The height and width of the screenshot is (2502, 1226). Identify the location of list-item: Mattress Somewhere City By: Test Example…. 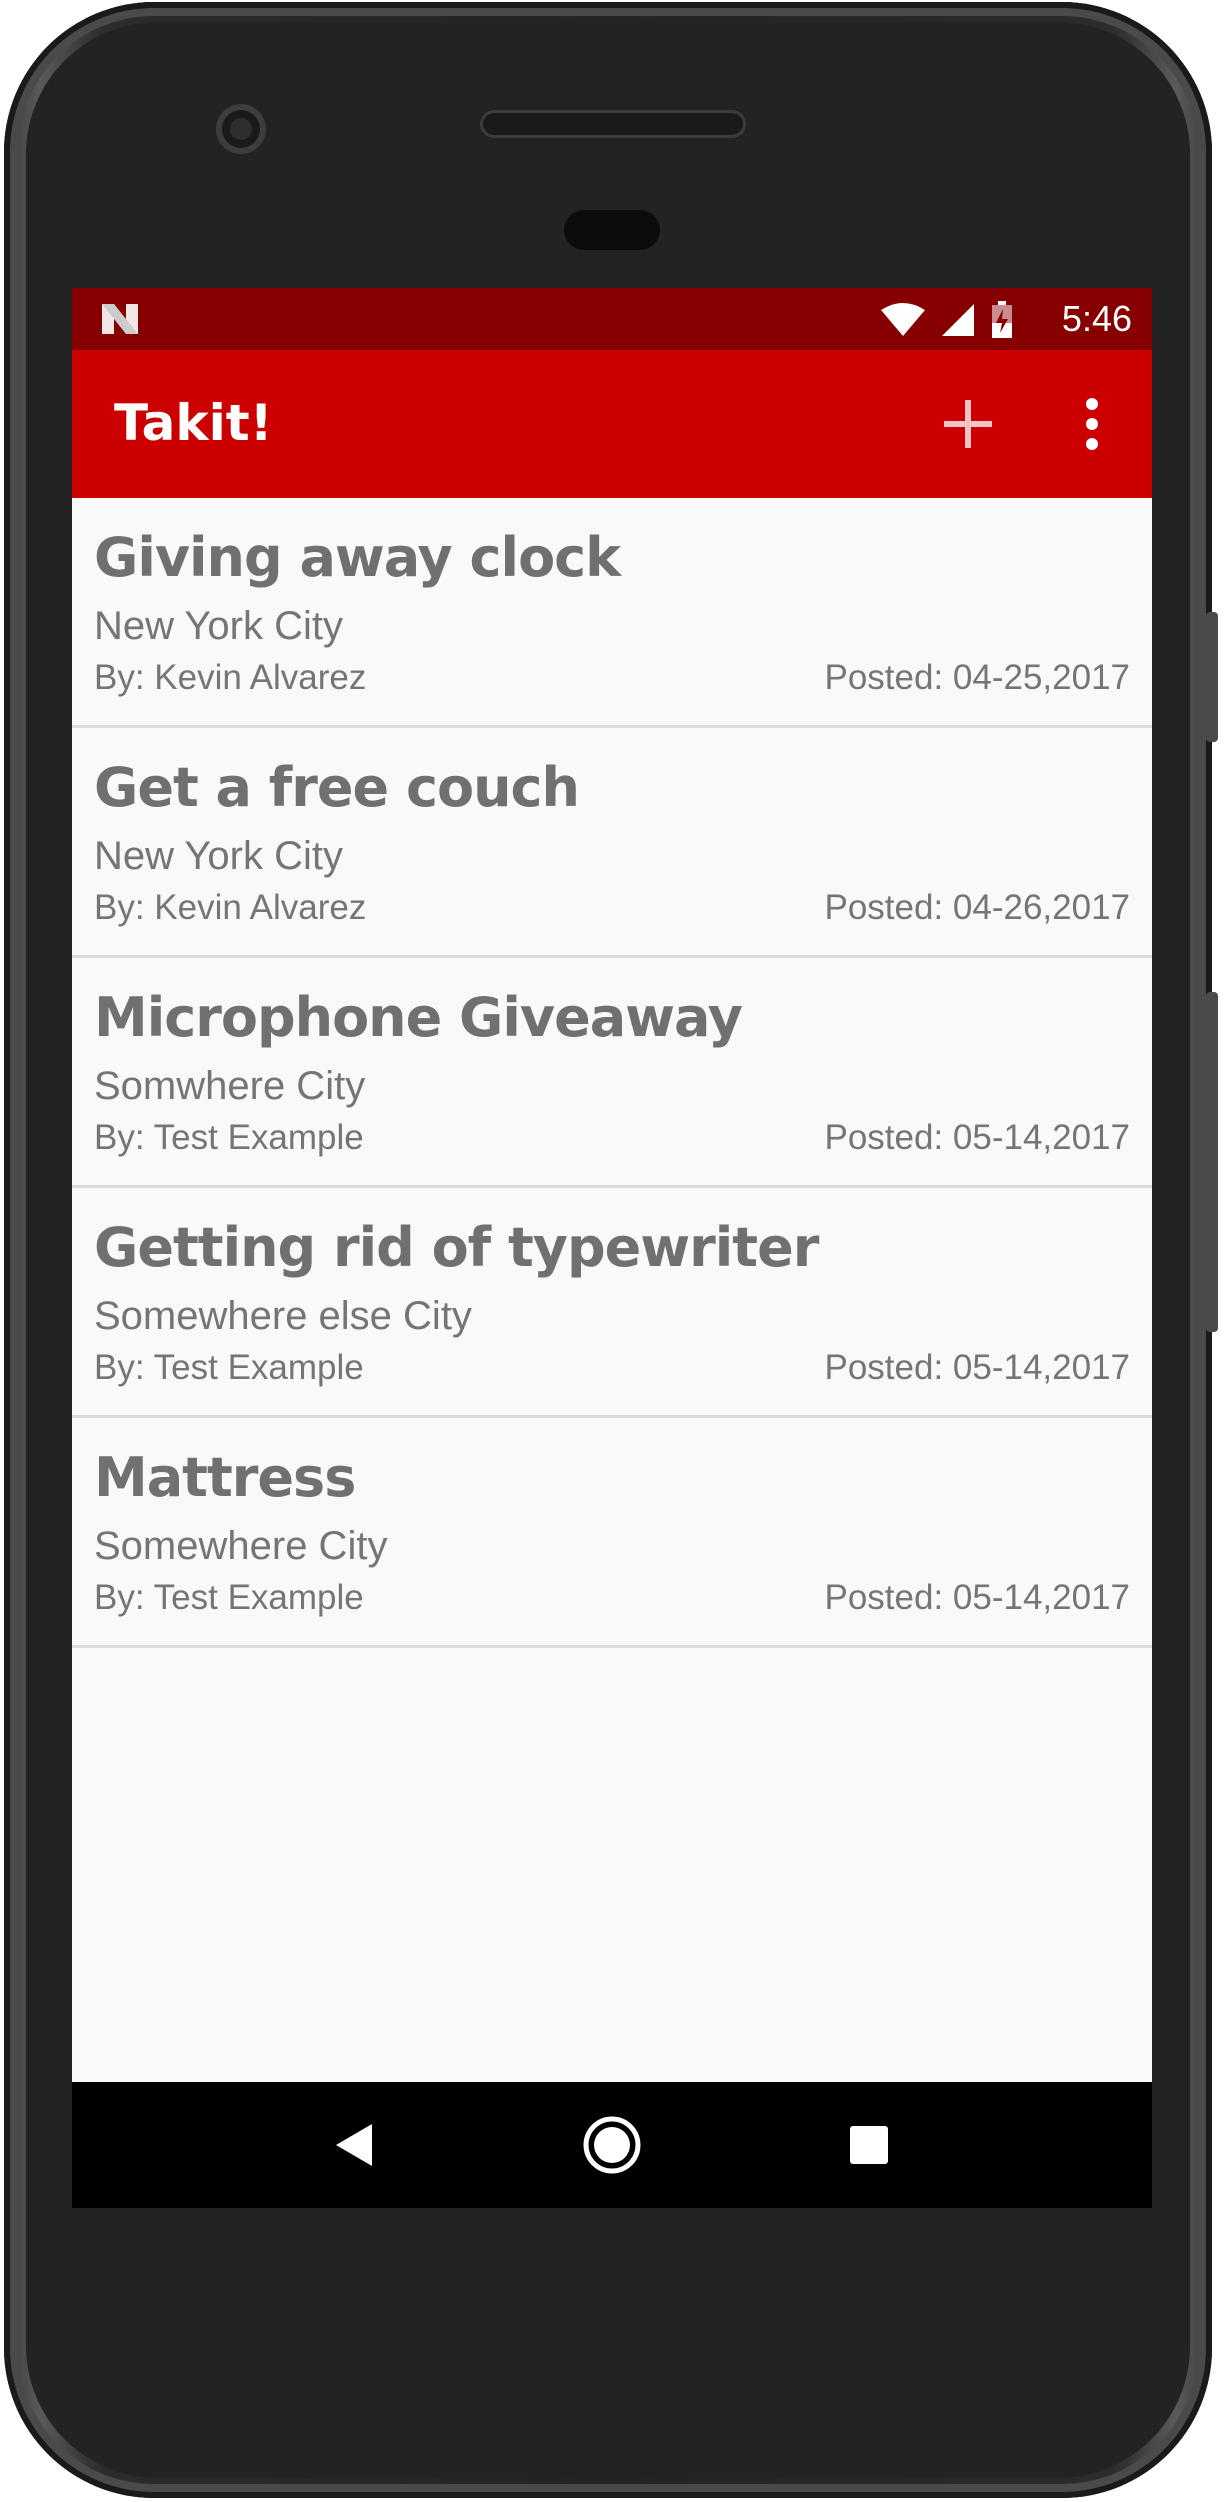
(612, 1533).